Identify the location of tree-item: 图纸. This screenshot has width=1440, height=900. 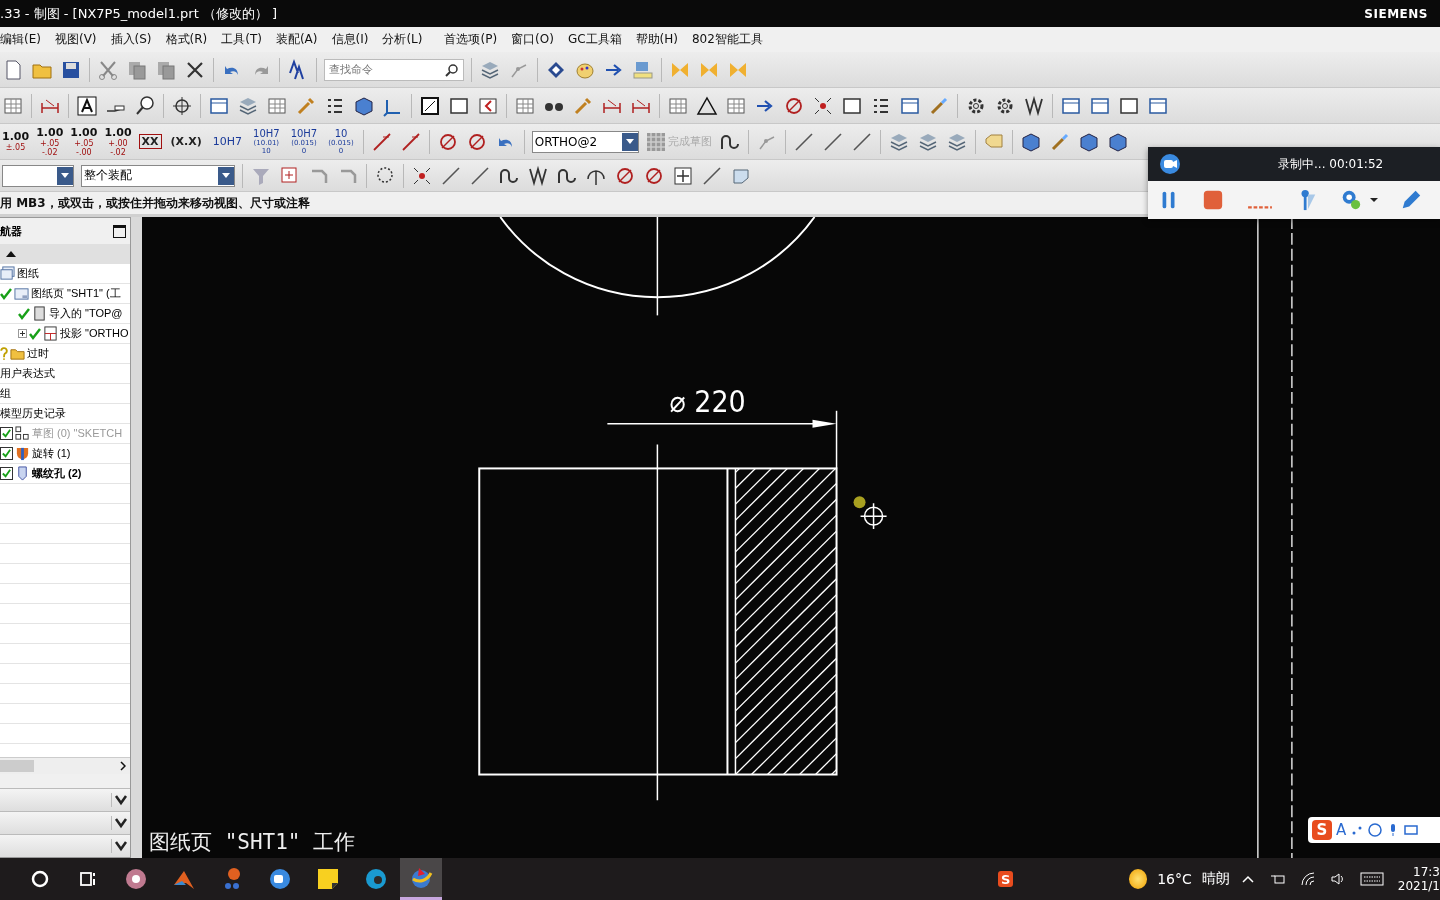
(65, 274).